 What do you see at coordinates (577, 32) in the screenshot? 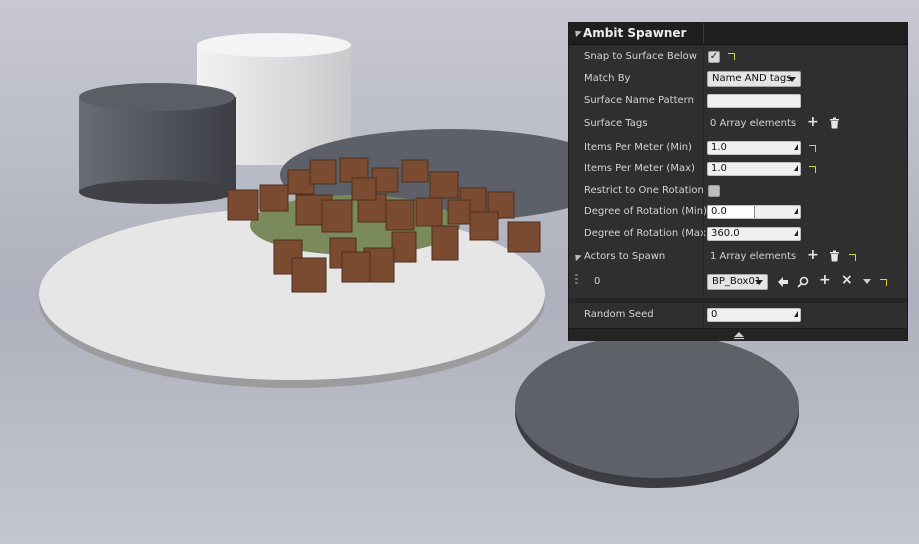
I see `collapse-arrow-icon` at bounding box center [577, 32].